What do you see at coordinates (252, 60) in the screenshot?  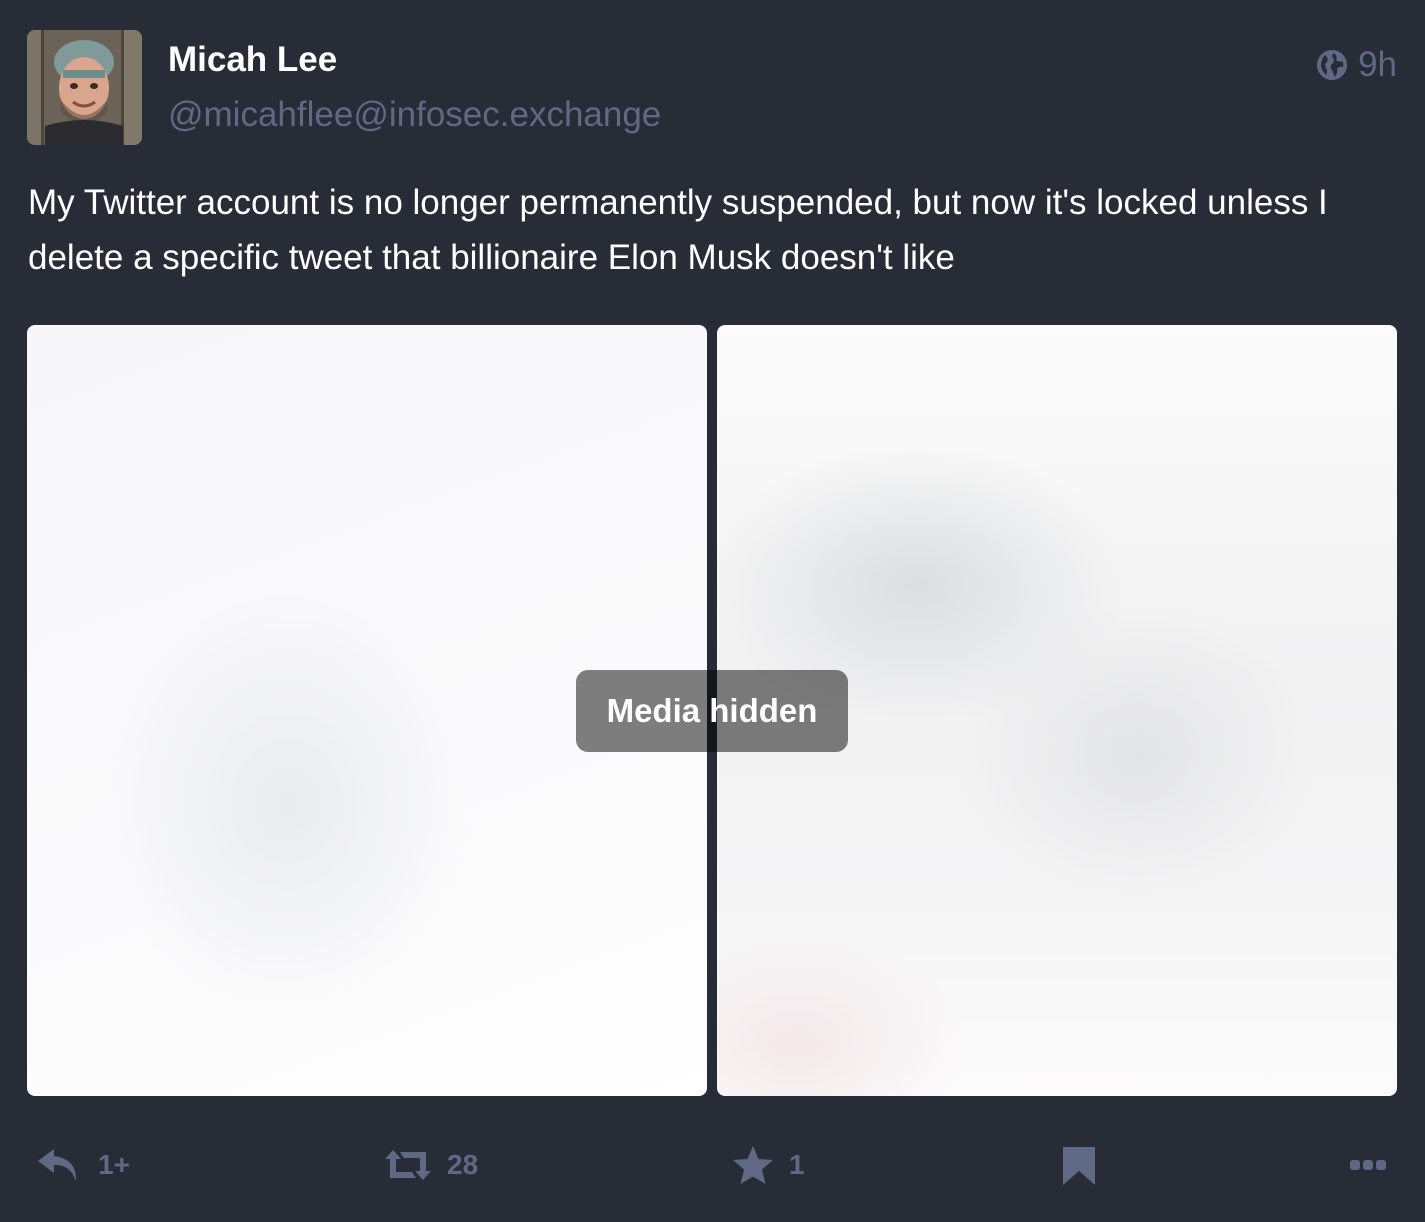 I see `display-name: Micah Lee` at bounding box center [252, 60].